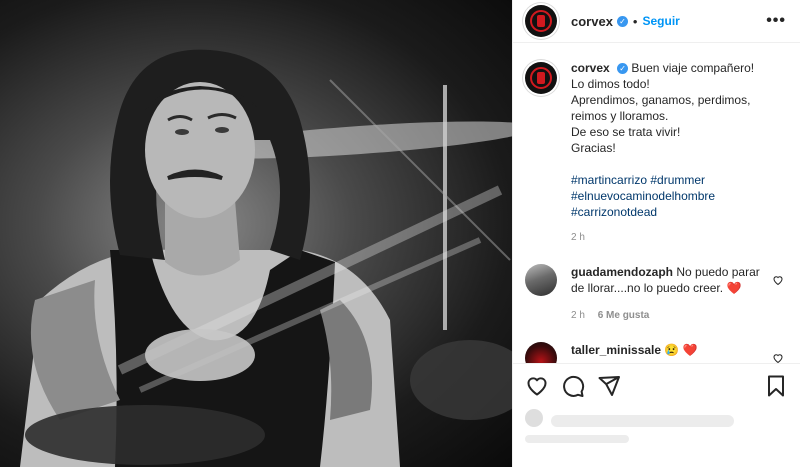 The image size is (800, 467). What do you see at coordinates (676, 212) in the screenshot?
I see `hashtag-link: #carrizonotdead` at bounding box center [676, 212].